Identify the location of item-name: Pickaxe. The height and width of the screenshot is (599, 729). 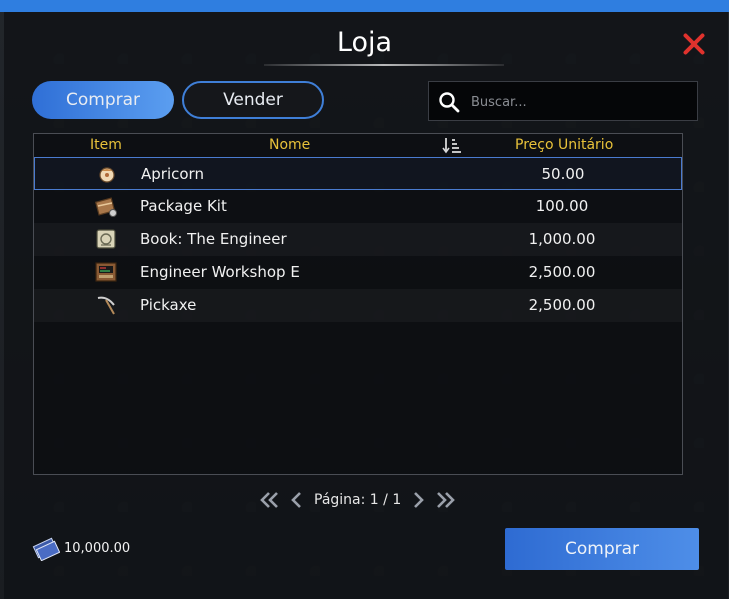
(168, 305).